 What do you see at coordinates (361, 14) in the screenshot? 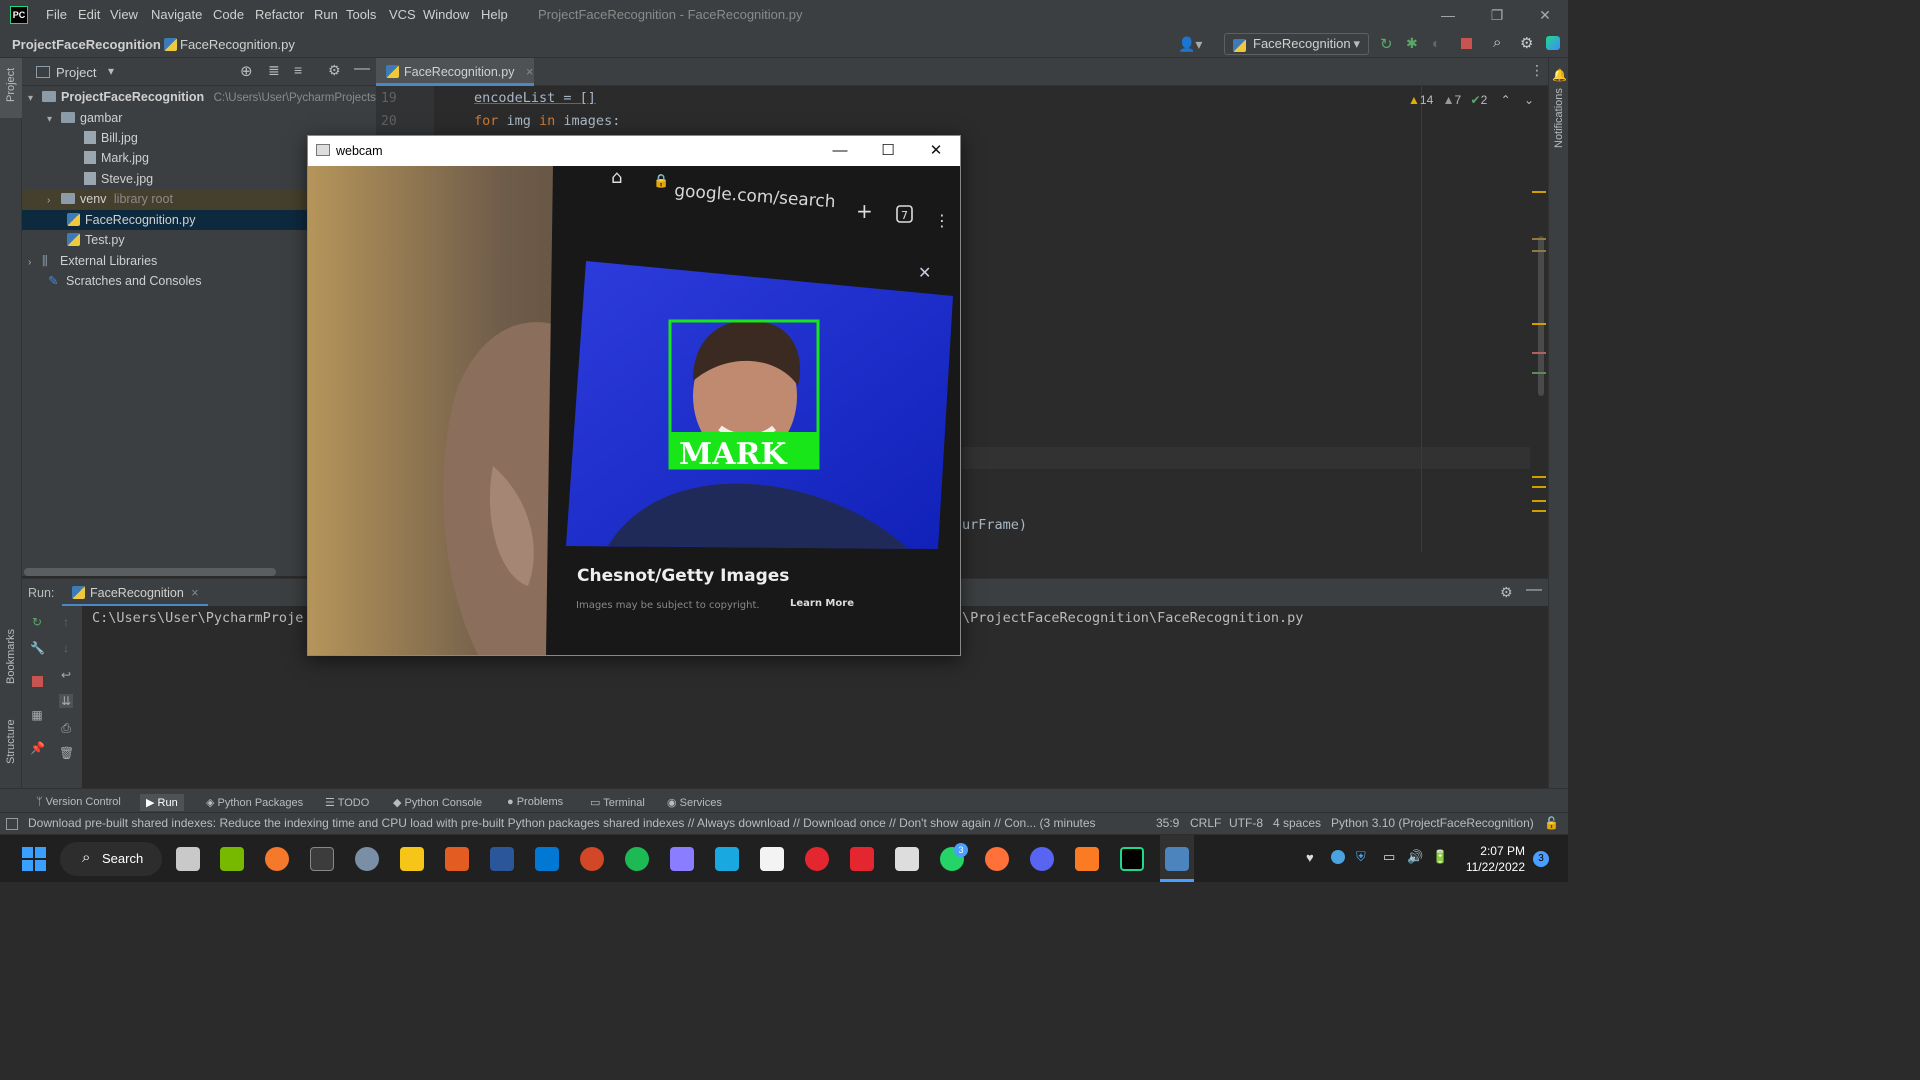
I see `menu-tools: Tools` at bounding box center [361, 14].